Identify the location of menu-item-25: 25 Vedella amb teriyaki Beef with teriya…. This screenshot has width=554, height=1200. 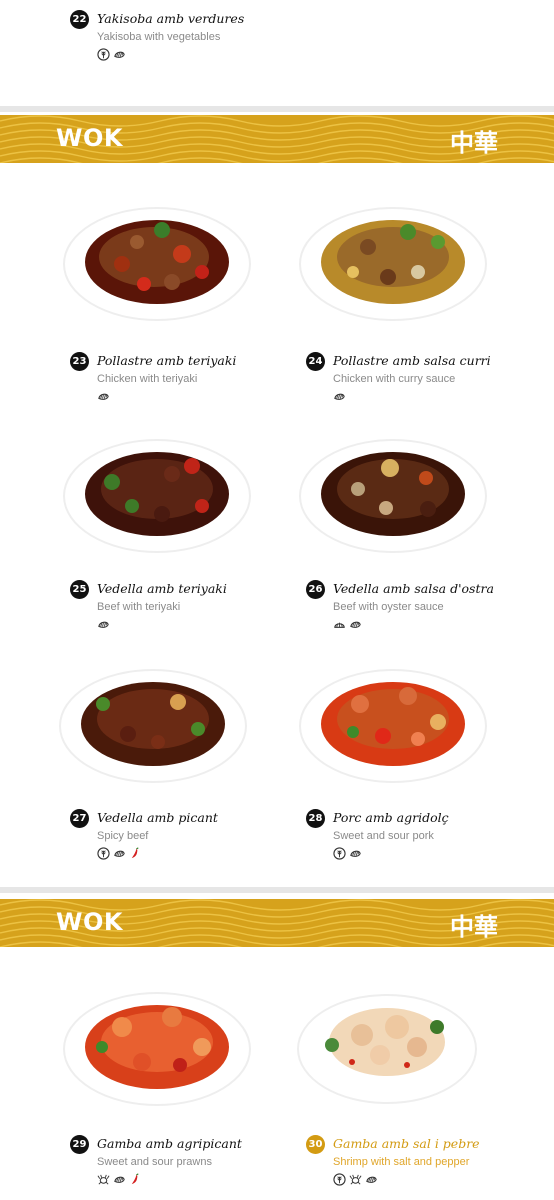
(185, 539).